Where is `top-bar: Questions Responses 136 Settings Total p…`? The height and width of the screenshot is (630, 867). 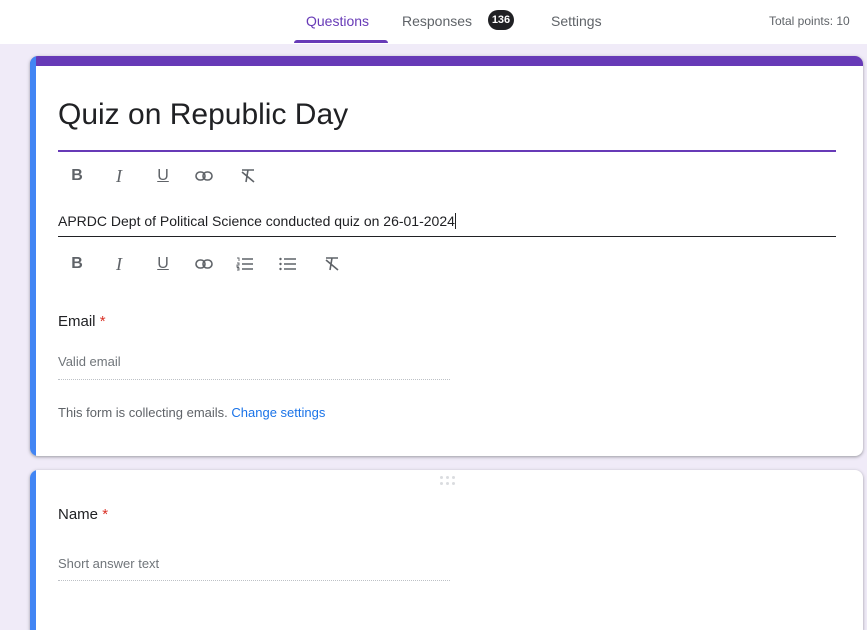
top-bar: Questions Responses 136 Settings Total p… is located at coordinates (433, 22).